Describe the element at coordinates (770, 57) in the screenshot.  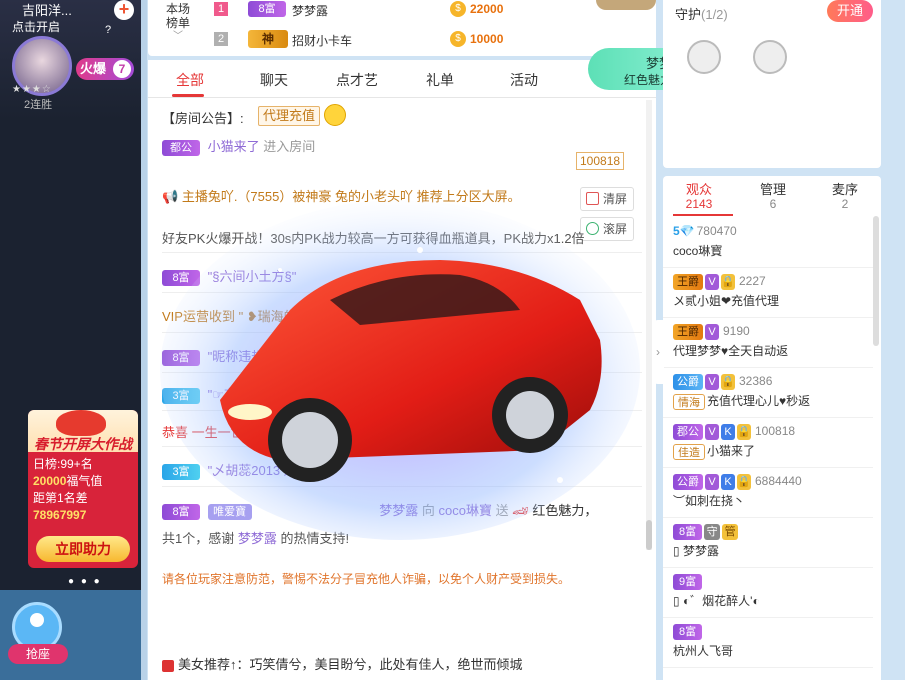
I see `guard-seat-avatar` at that location.